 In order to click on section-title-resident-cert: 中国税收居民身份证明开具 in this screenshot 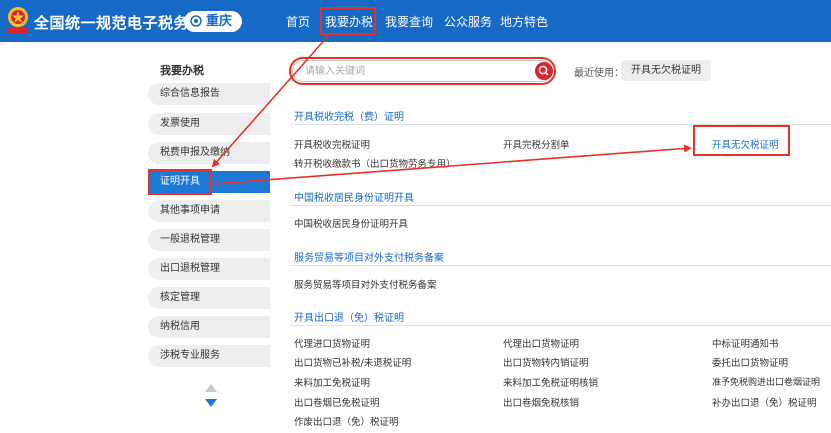, I will do `click(354, 198)`.